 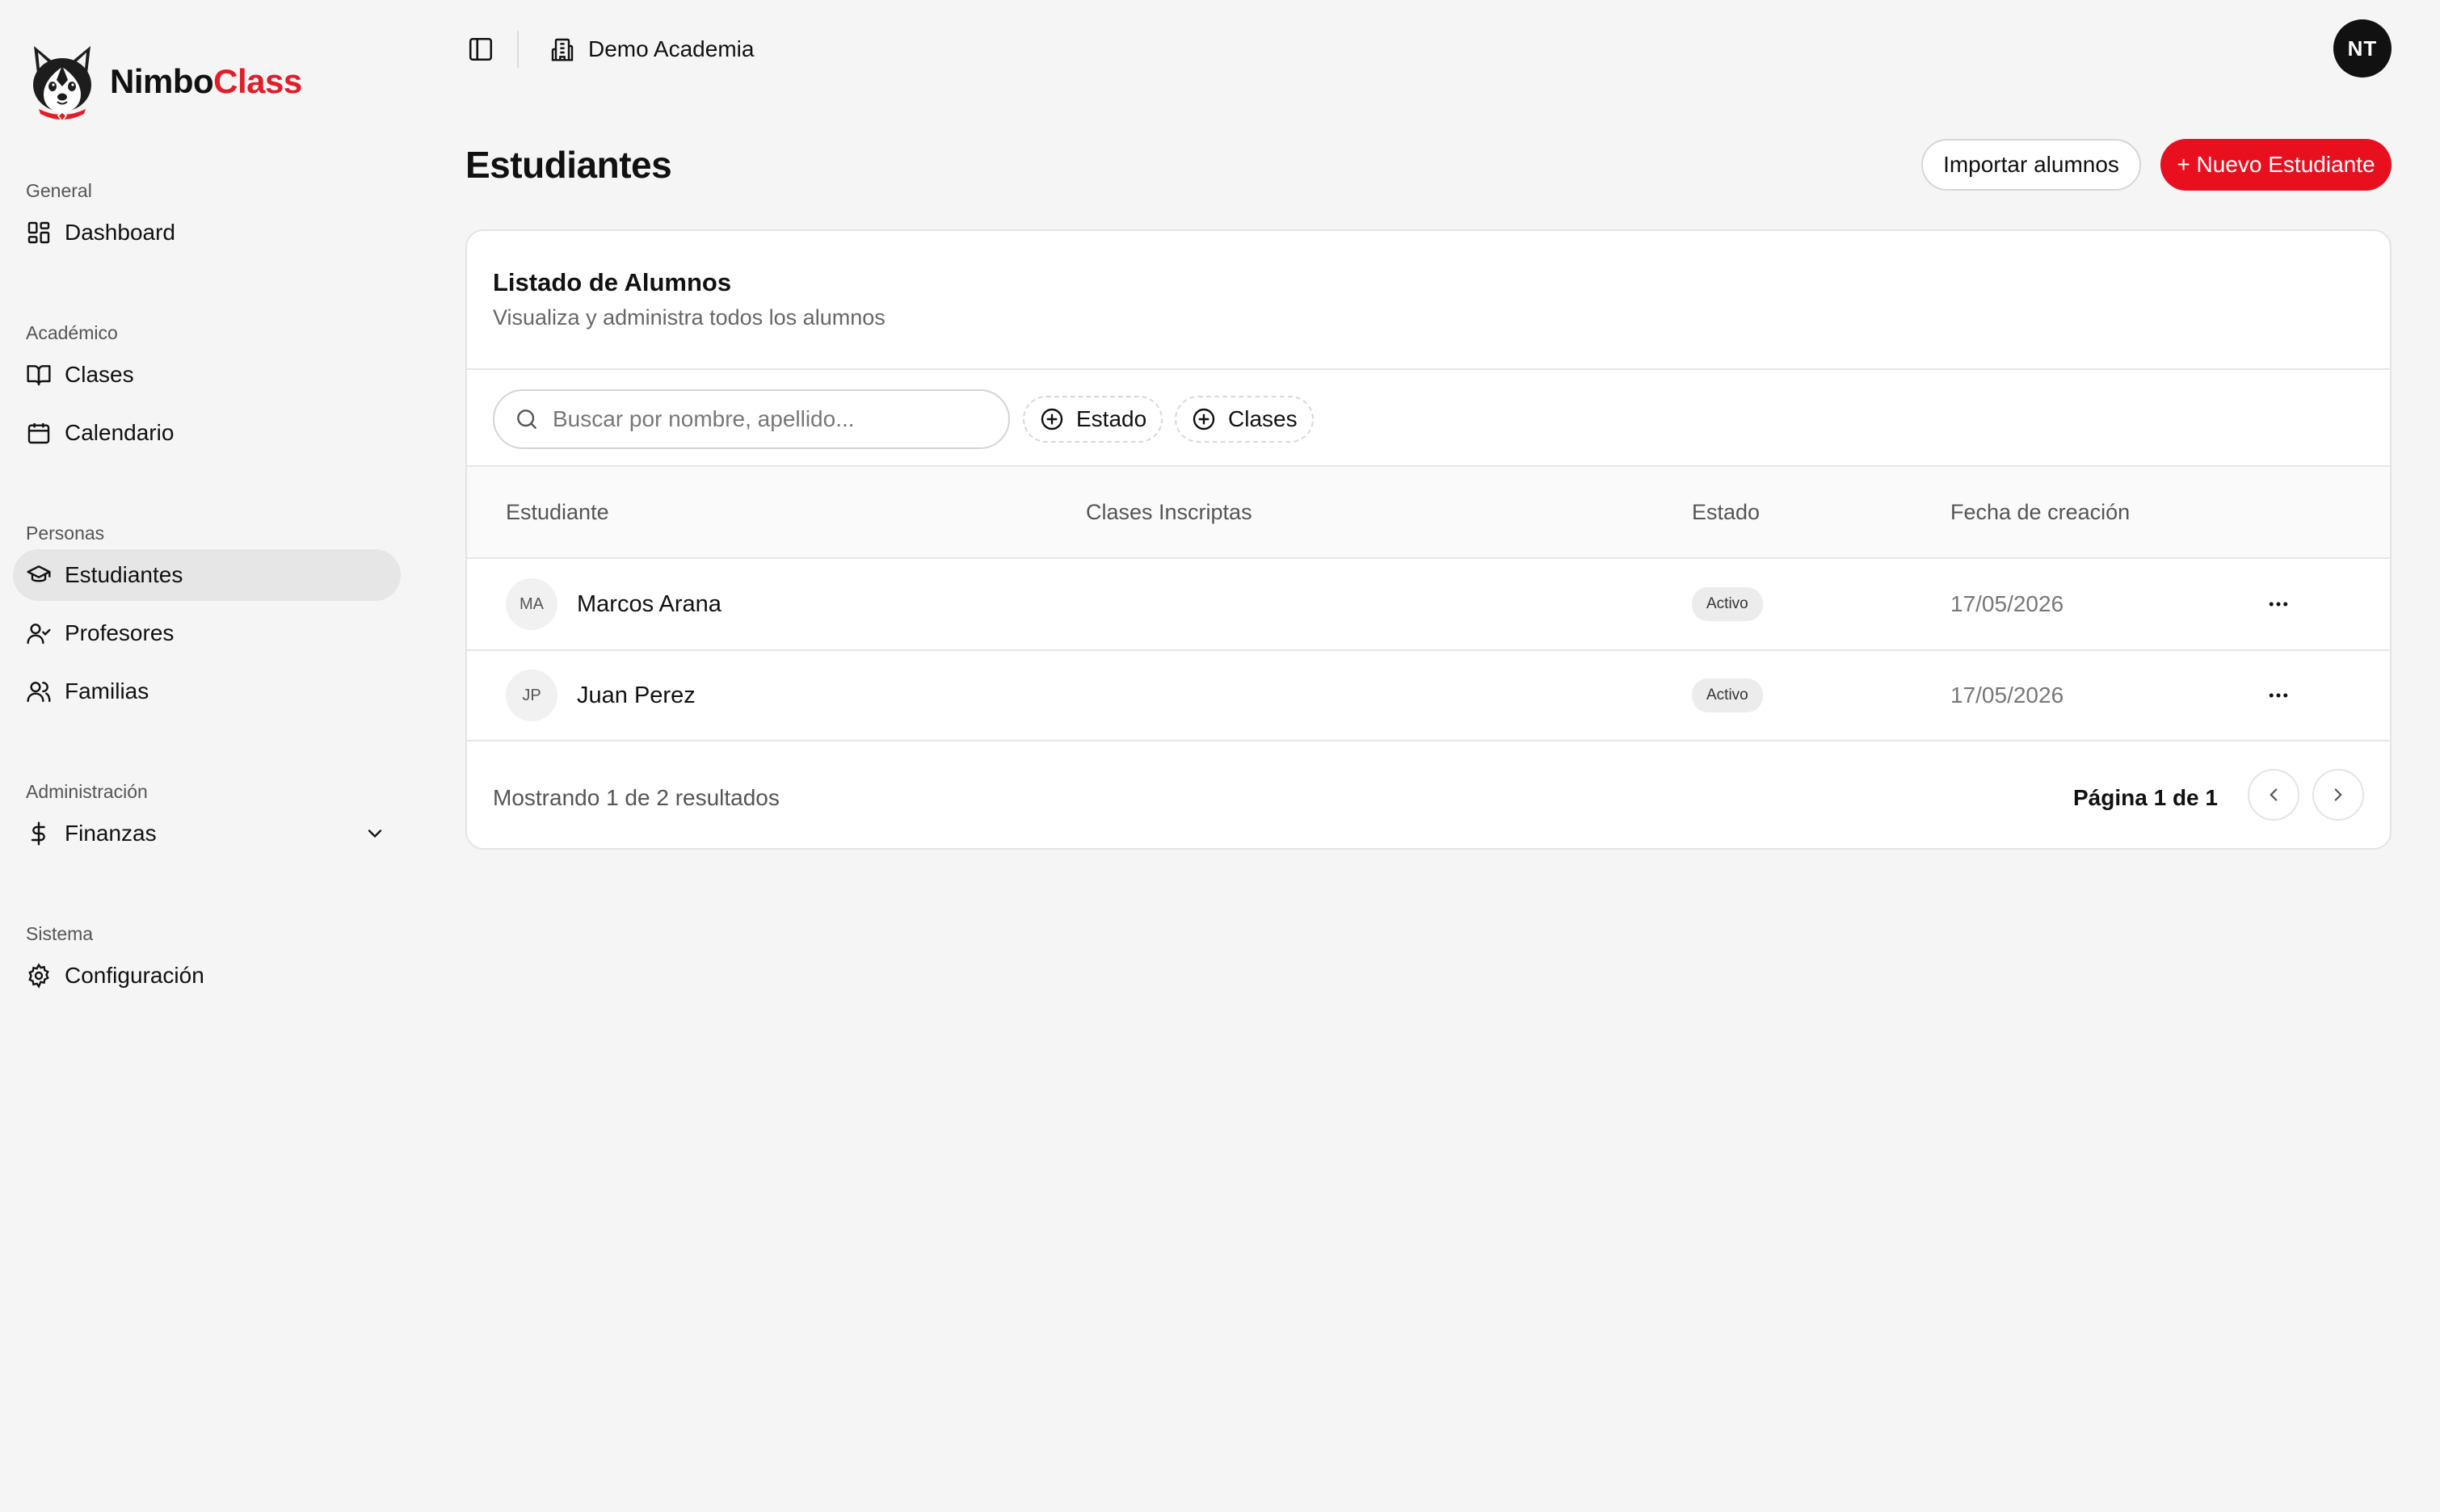 I want to click on nav-section-sistema: Sistema Configuración, so click(x=207, y=960).